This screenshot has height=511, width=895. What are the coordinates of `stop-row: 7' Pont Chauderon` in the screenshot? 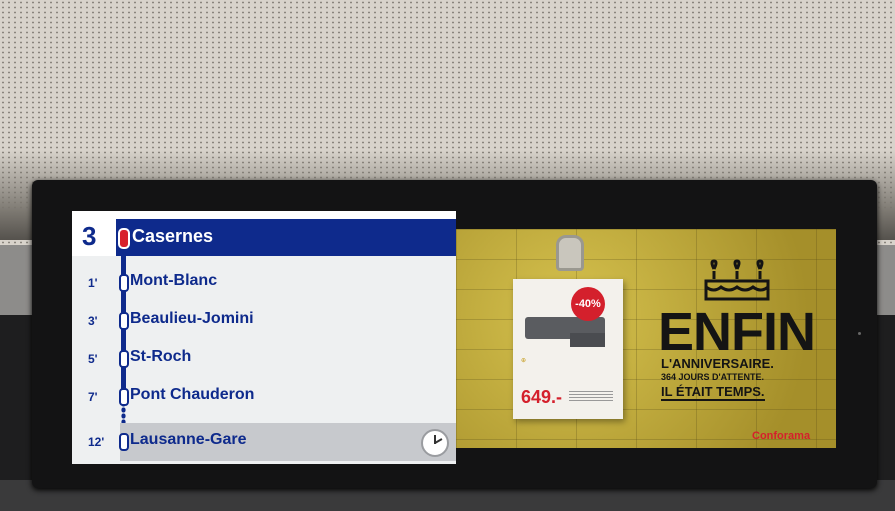 It's located at (264, 397).